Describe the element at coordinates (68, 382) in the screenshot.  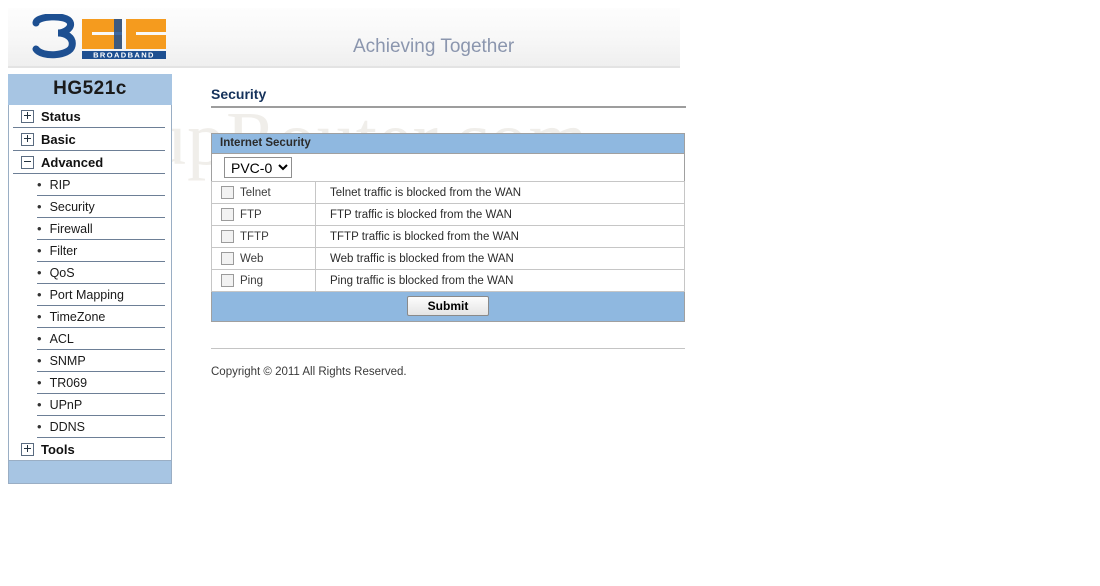
I see `sidebar-subitem-label: TR069` at that location.